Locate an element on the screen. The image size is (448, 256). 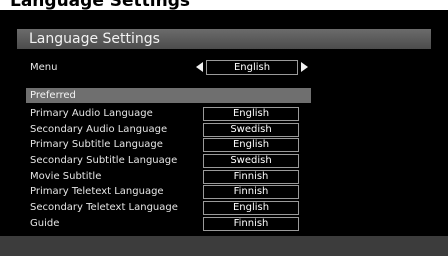
primary-teletext-language-row: Primary Teletext Language Finnish is located at coordinates (168, 193).